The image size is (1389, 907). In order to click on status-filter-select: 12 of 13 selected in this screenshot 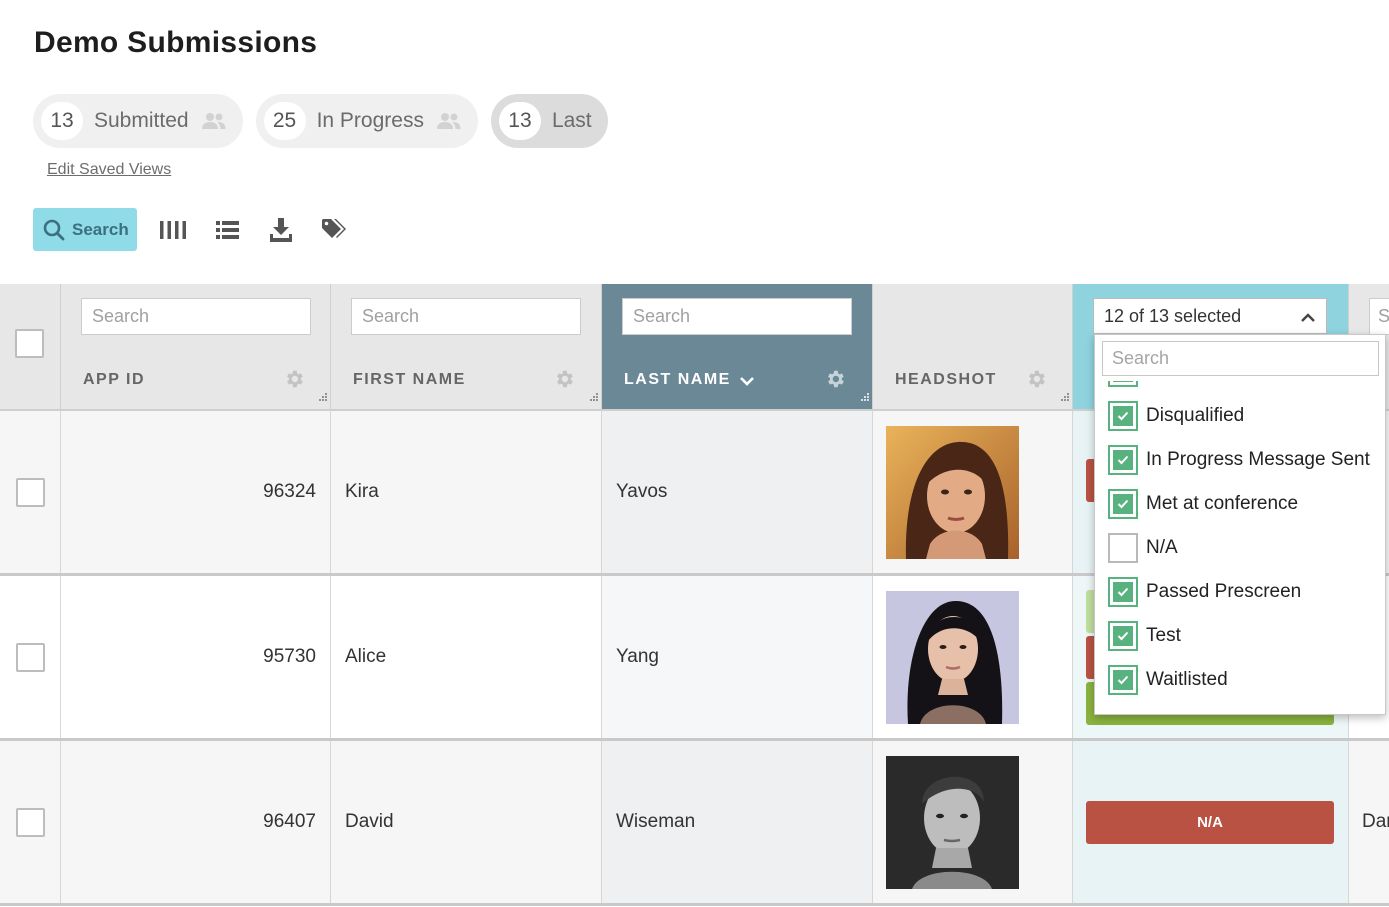, I will do `click(1210, 316)`.